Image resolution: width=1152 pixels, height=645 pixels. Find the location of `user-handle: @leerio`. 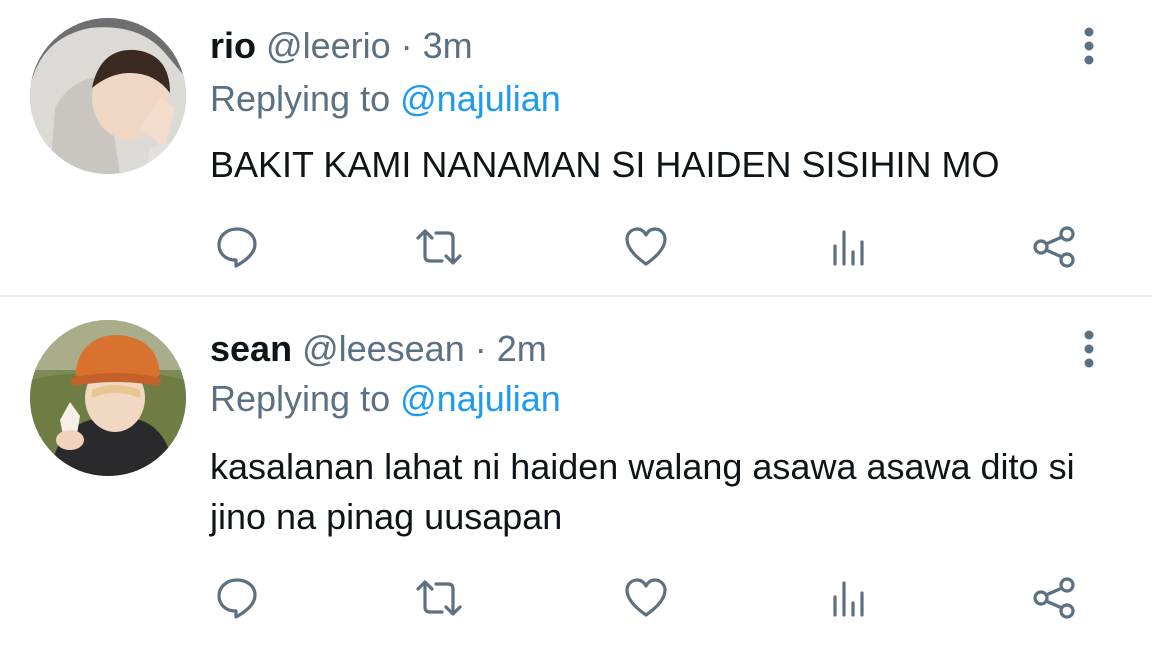

user-handle: @leerio is located at coordinates (328, 45).